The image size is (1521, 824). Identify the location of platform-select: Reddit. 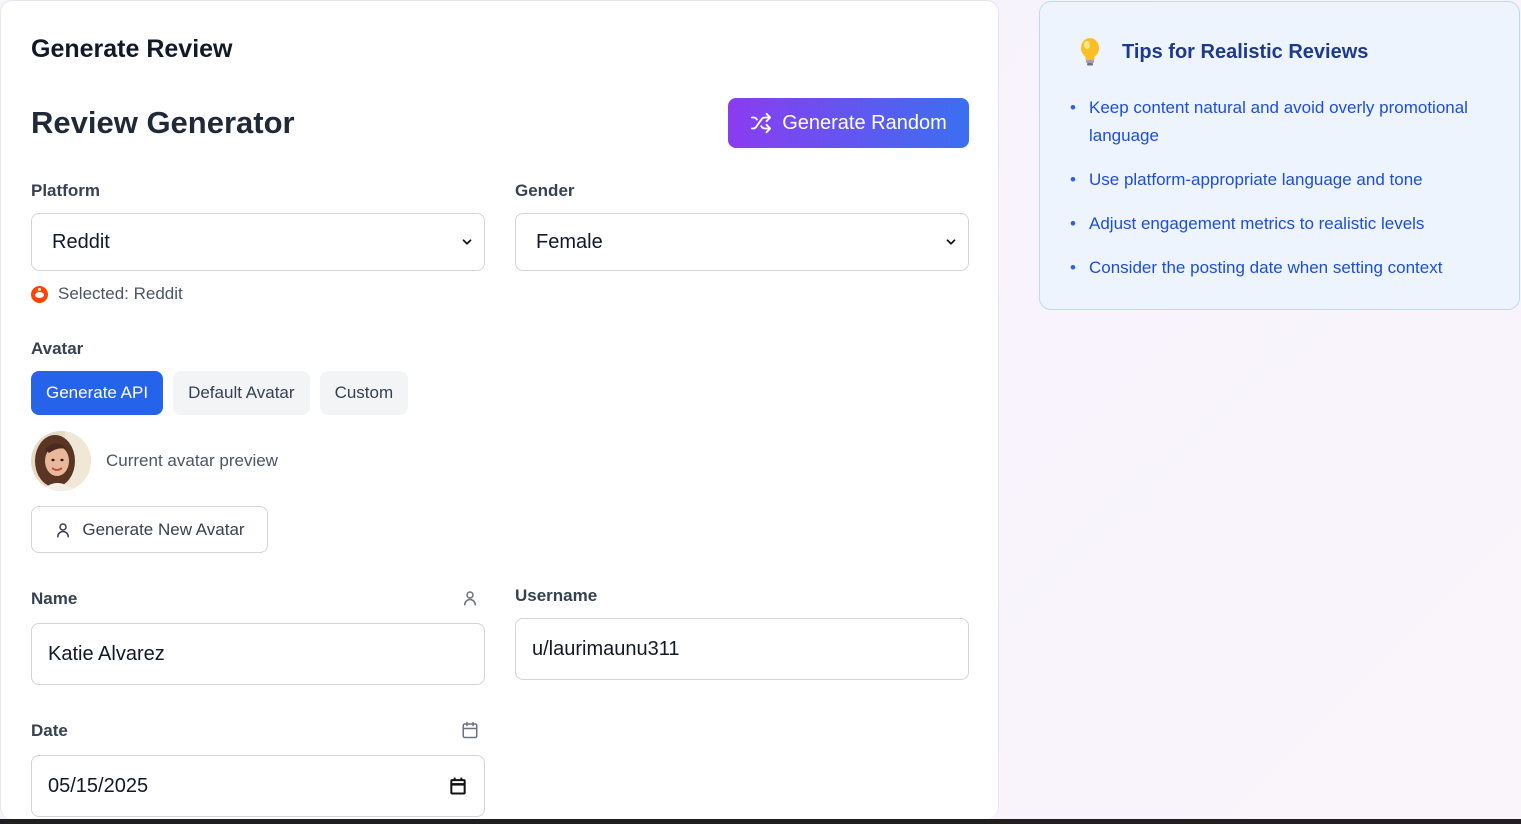
(258, 242).